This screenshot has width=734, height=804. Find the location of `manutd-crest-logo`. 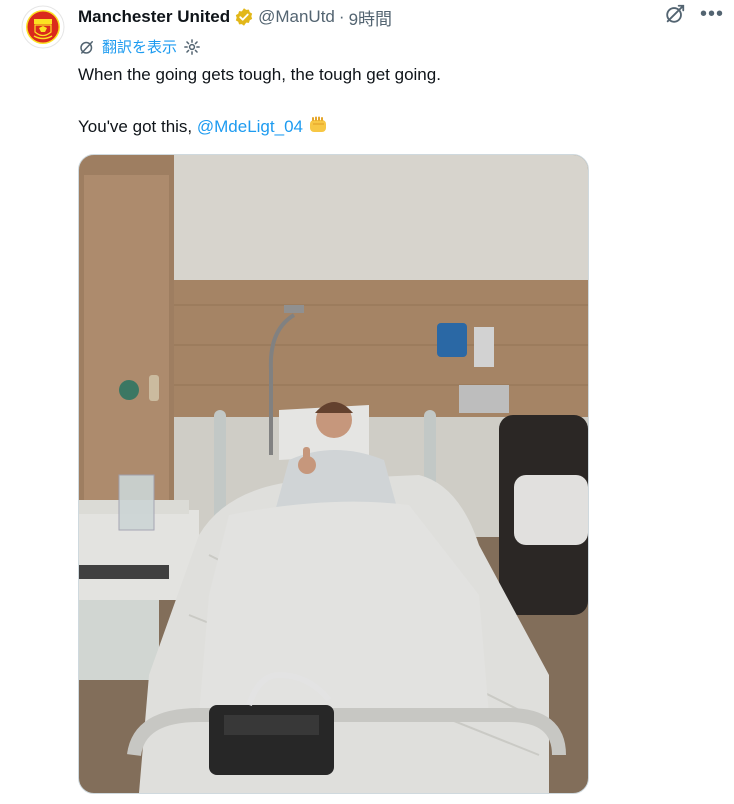

manutd-crest-logo is located at coordinates (43, 27).